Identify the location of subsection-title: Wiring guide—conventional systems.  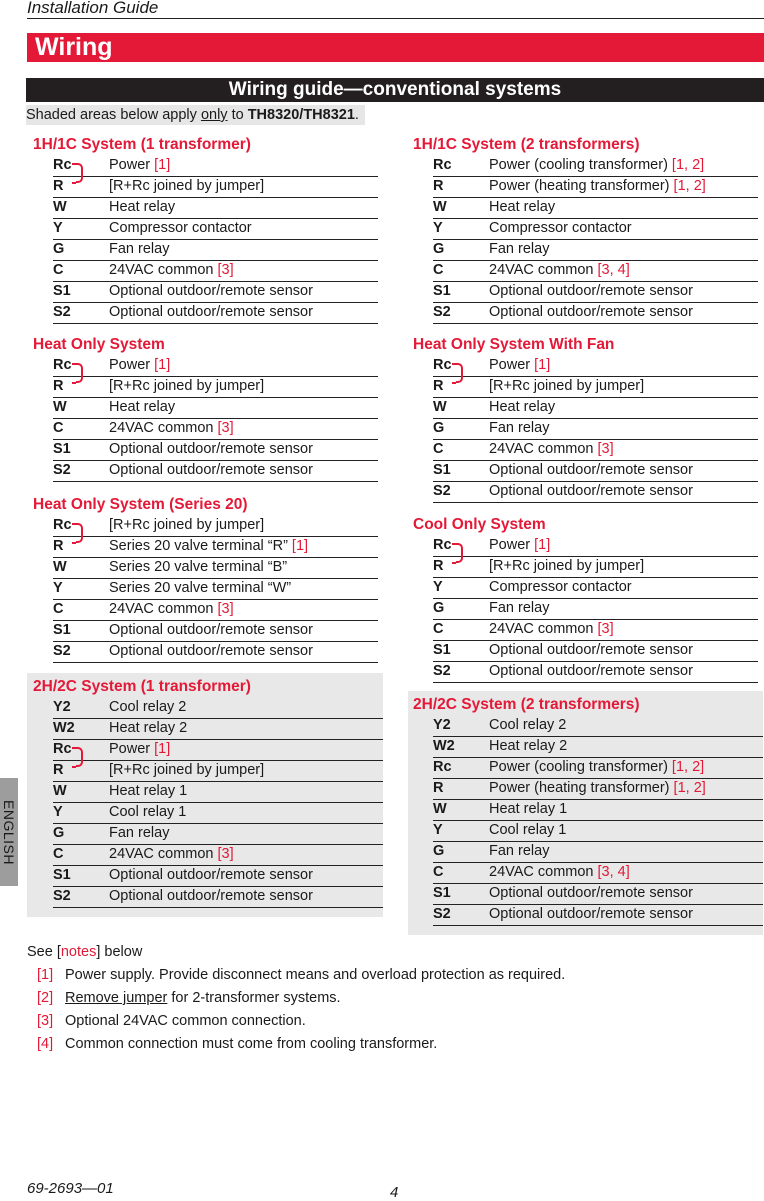
(395, 90).